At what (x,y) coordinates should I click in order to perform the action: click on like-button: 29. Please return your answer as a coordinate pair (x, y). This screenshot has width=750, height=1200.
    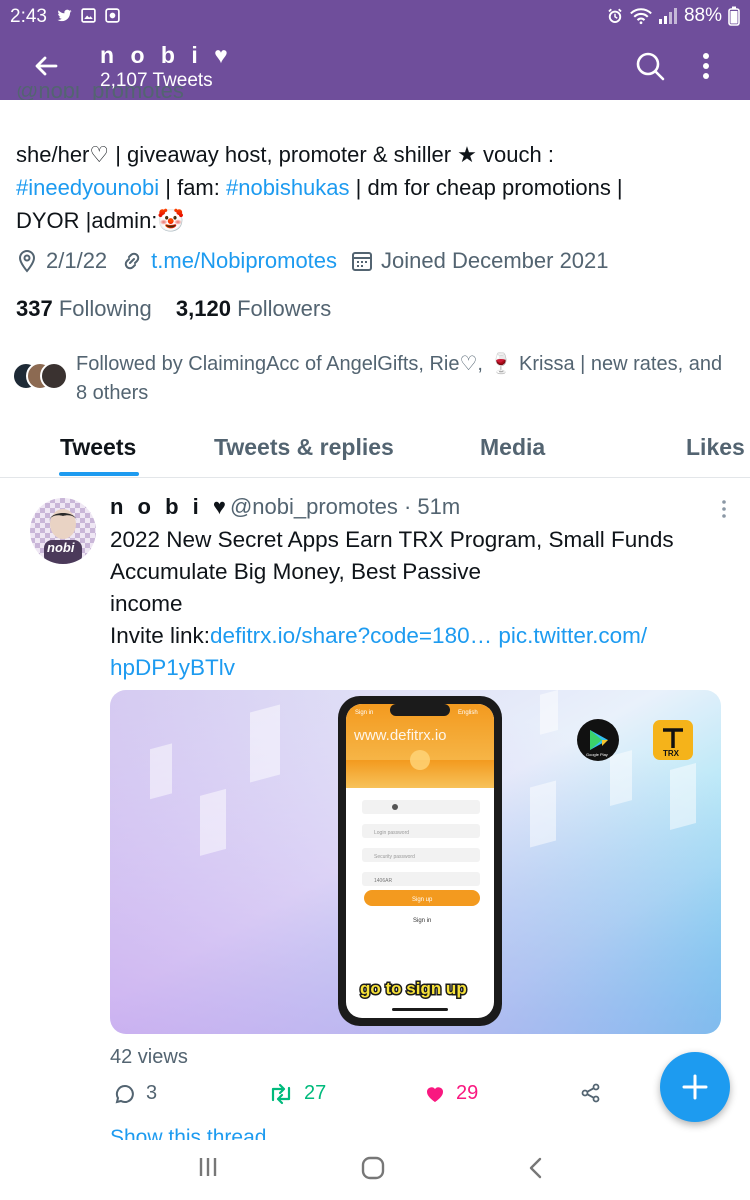
    Looking at the image, I should click on (451, 1093).